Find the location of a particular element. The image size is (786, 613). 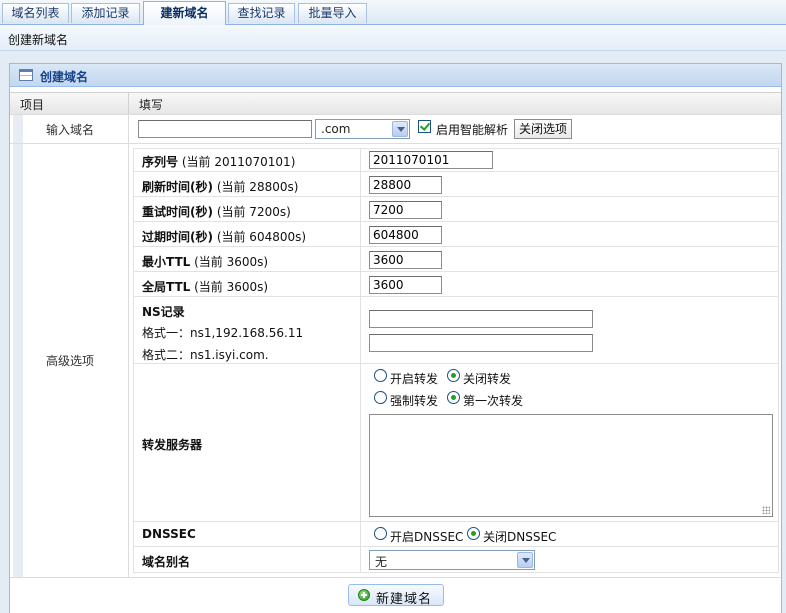

retry-input is located at coordinates (405, 210).